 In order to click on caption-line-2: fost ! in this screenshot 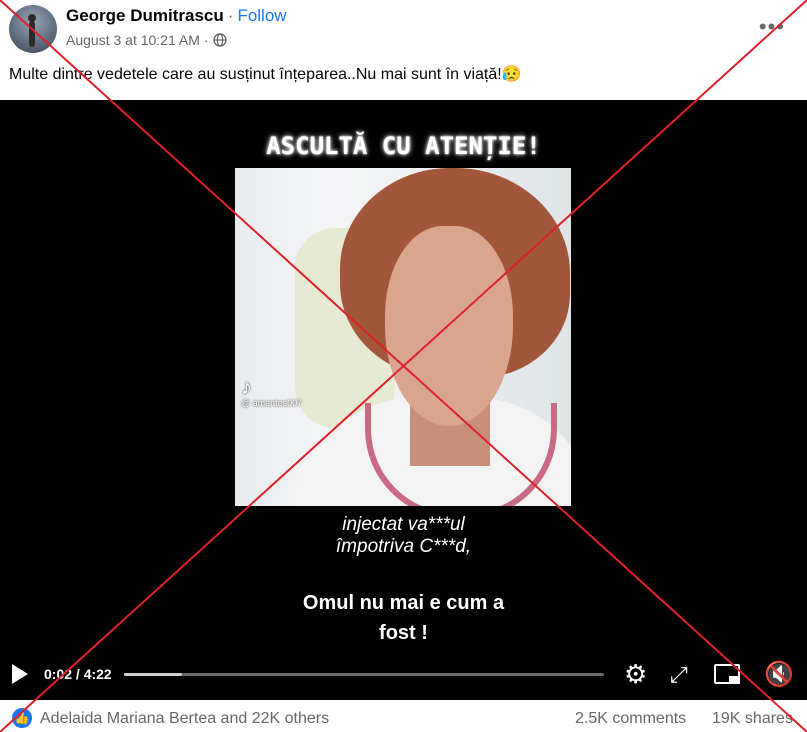, I will do `click(403, 633)`.